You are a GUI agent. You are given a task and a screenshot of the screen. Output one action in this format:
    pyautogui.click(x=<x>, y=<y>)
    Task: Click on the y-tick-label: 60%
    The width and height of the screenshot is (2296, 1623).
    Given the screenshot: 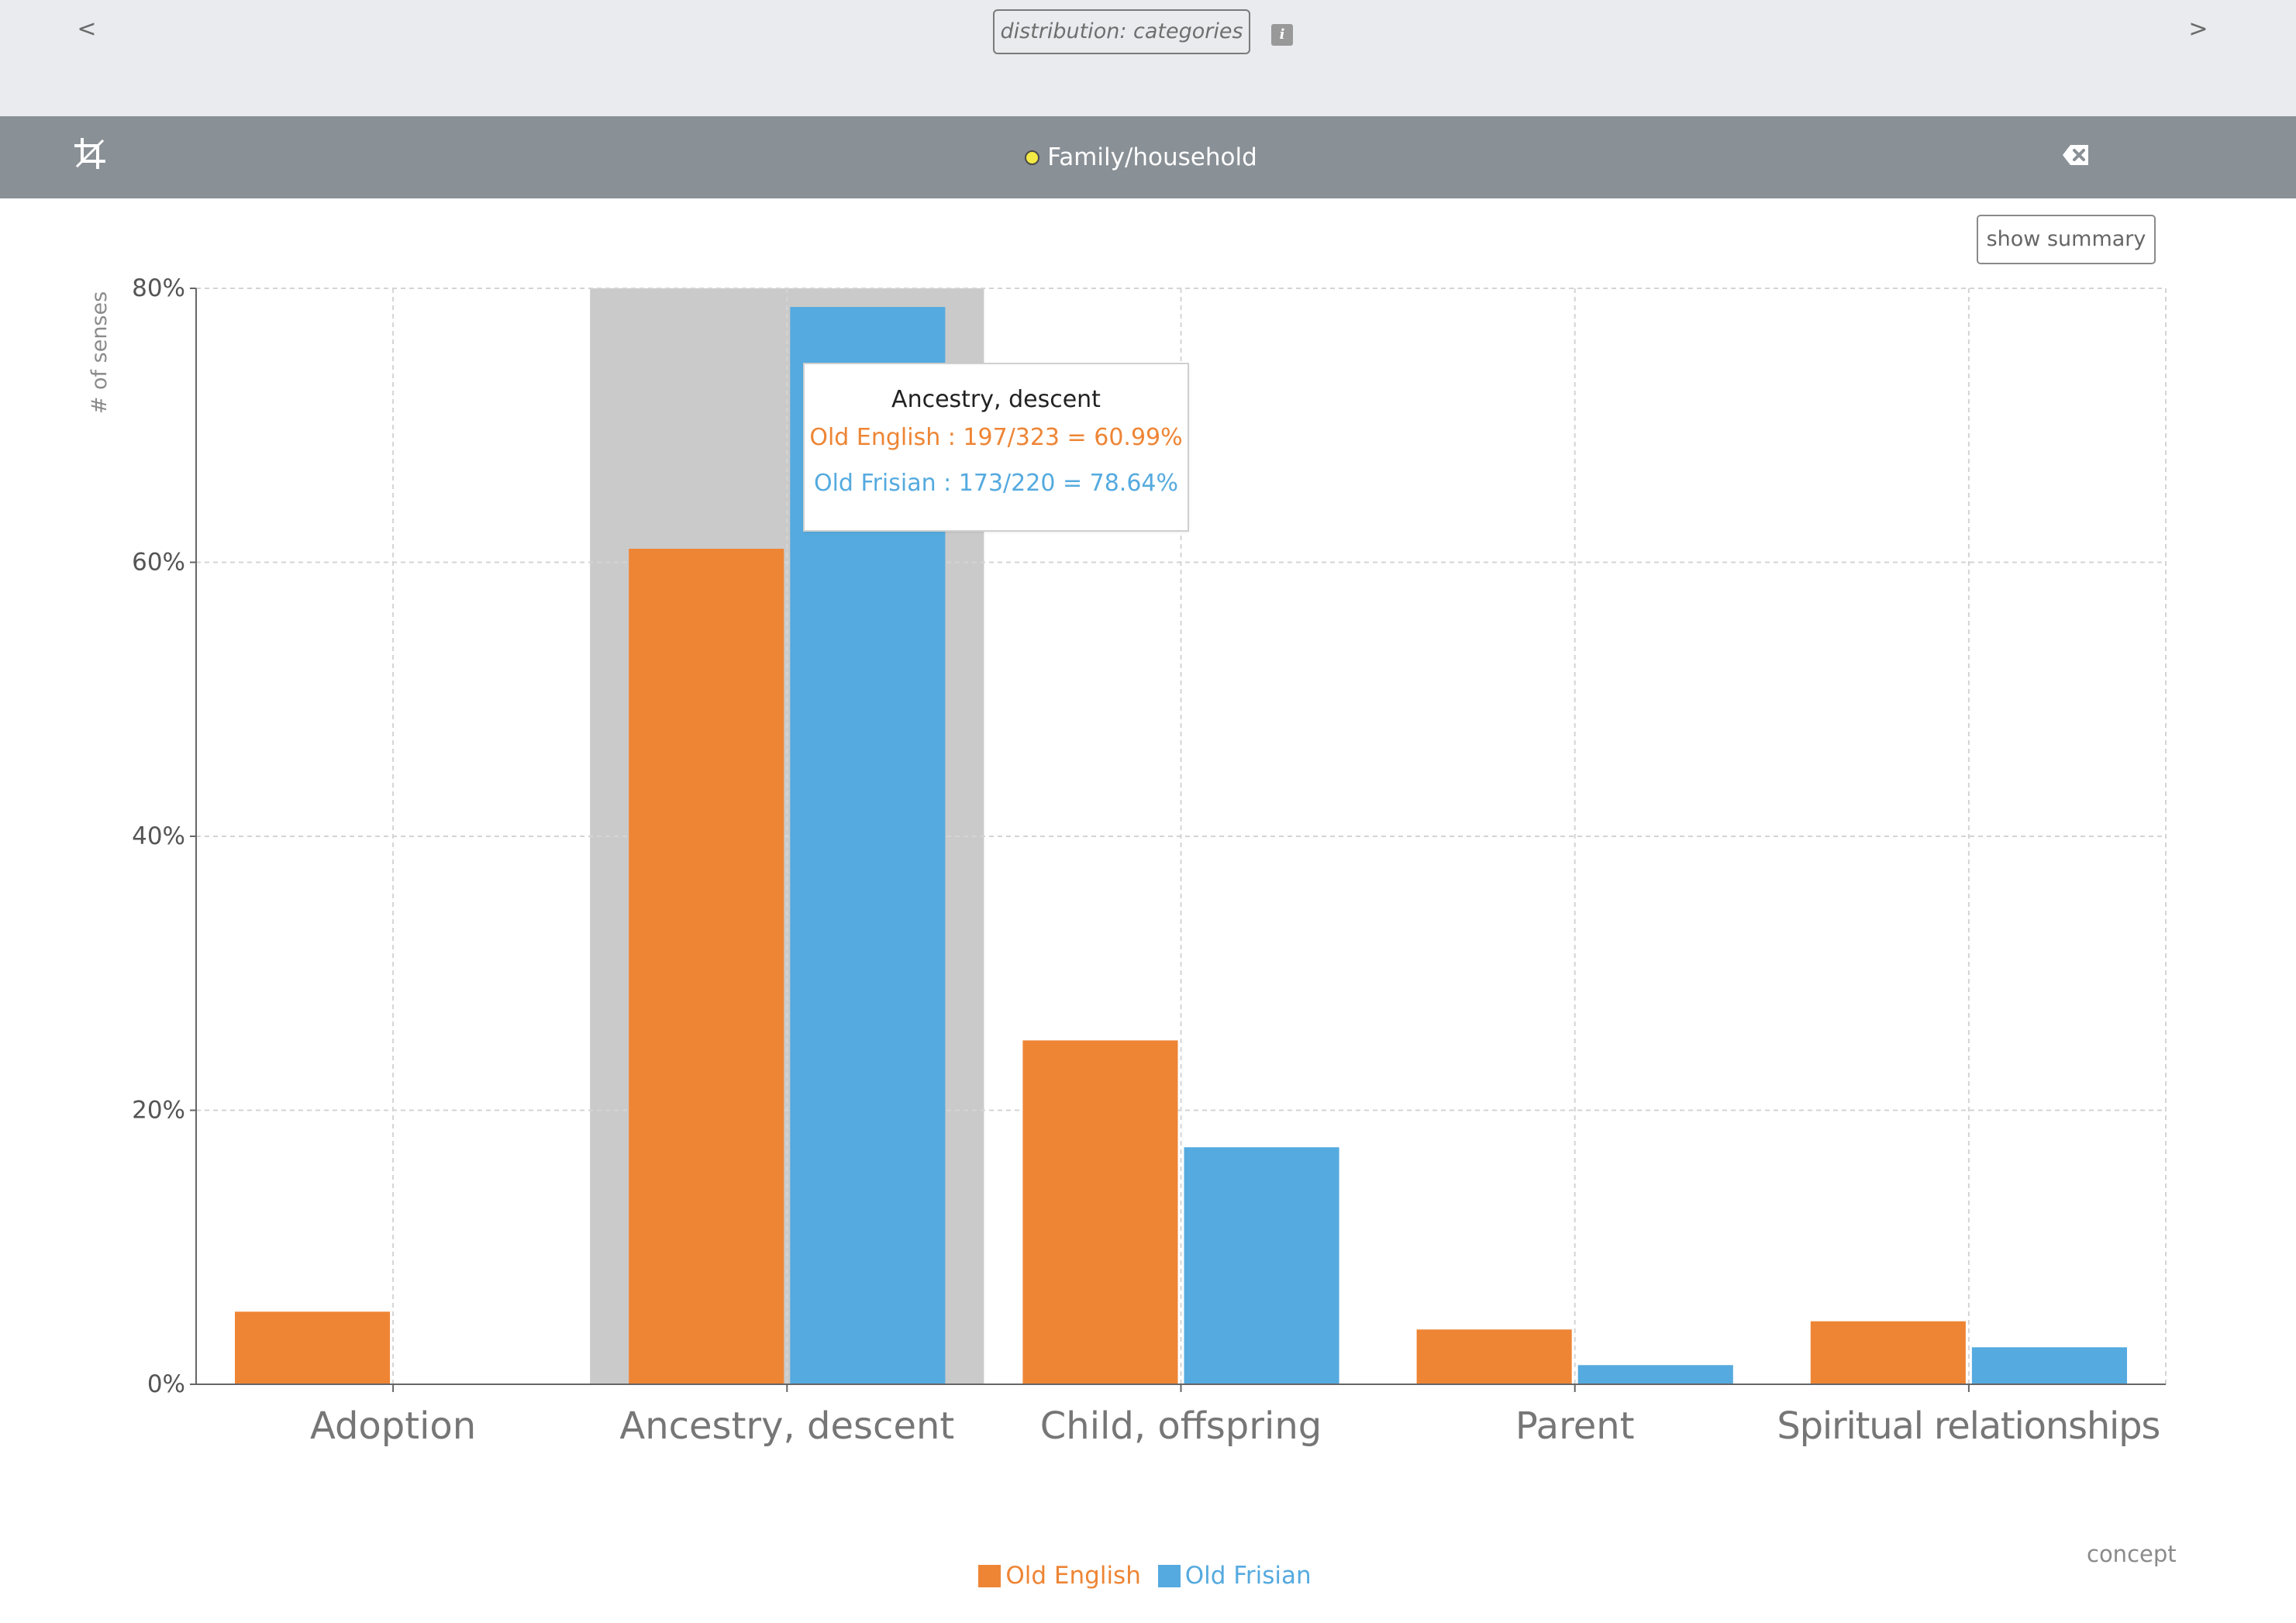 What is the action you would take?
    pyautogui.click(x=158, y=563)
    